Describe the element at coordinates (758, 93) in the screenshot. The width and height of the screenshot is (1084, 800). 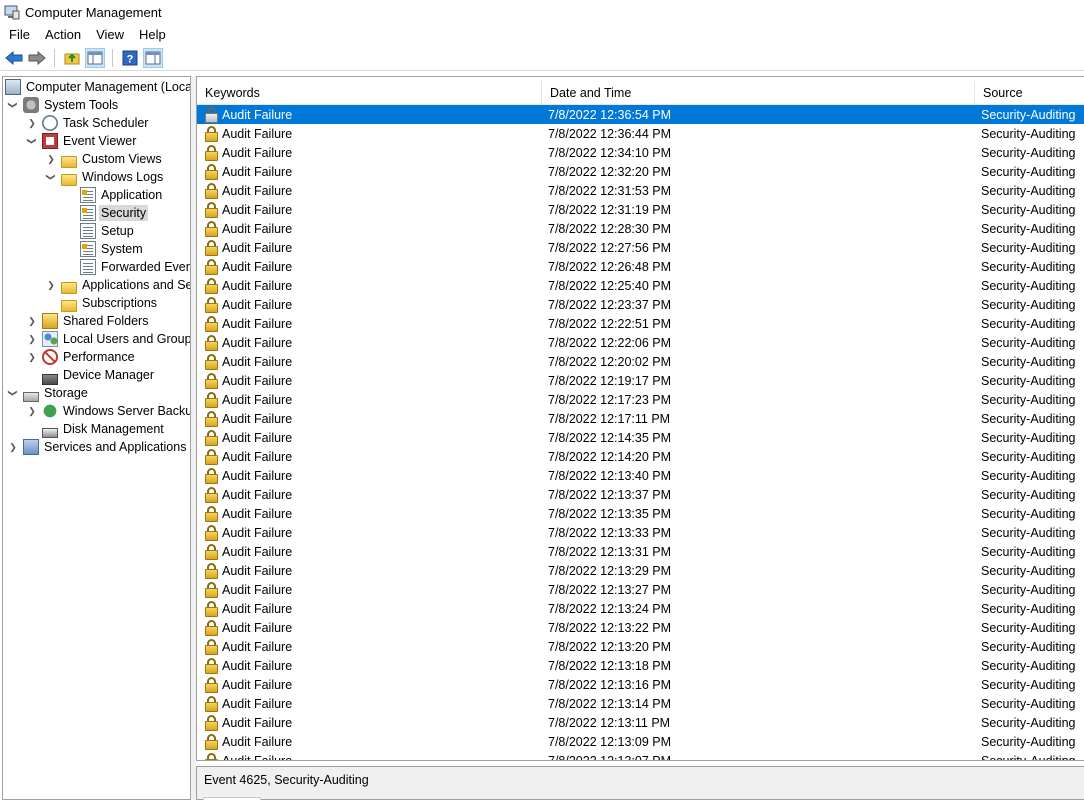
I see `column-header-date-and-time: Date and Time` at that location.